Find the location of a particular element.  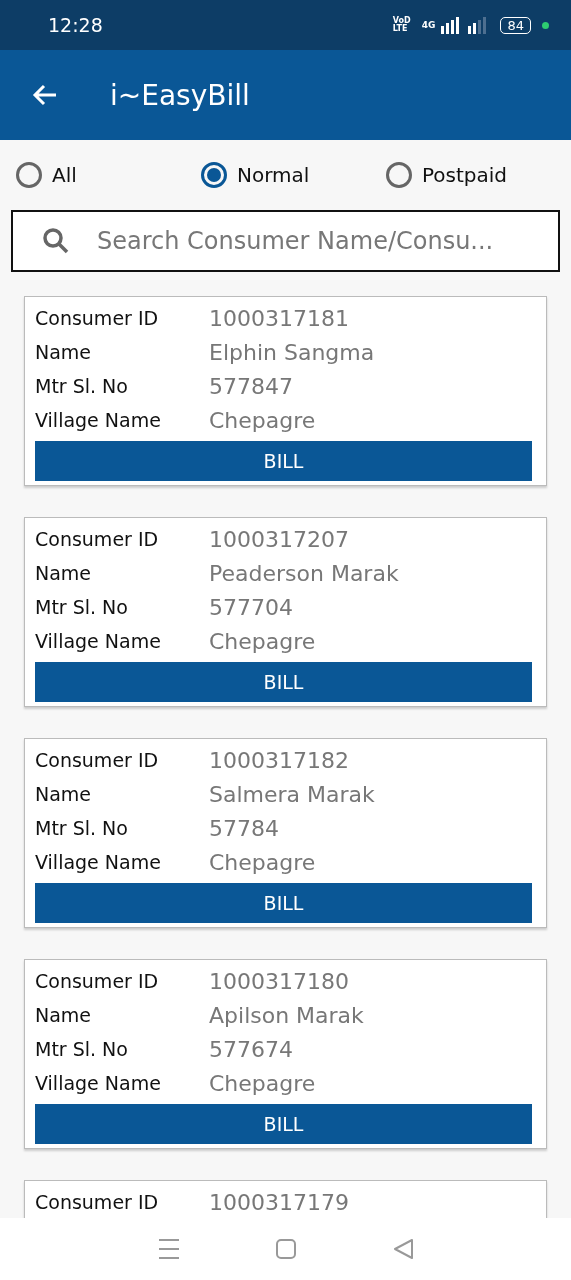

field-value: Elphin Sangma is located at coordinates (292, 352).